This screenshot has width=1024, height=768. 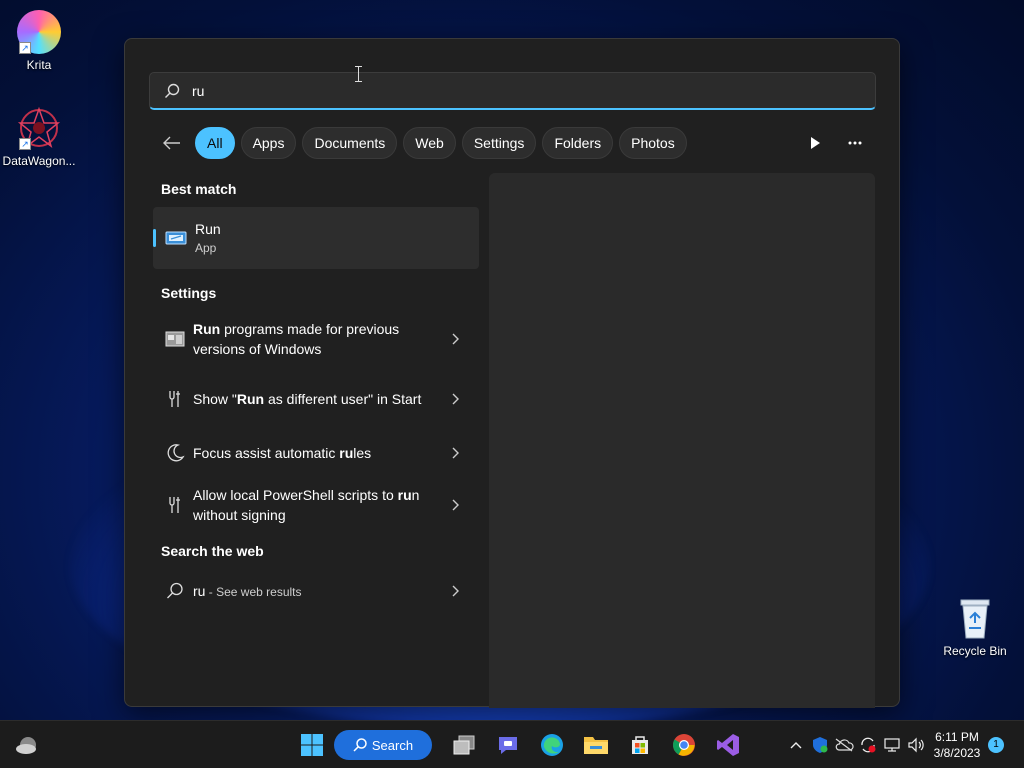 What do you see at coordinates (154, 238) in the screenshot?
I see `selection-indicator` at bounding box center [154, 238].